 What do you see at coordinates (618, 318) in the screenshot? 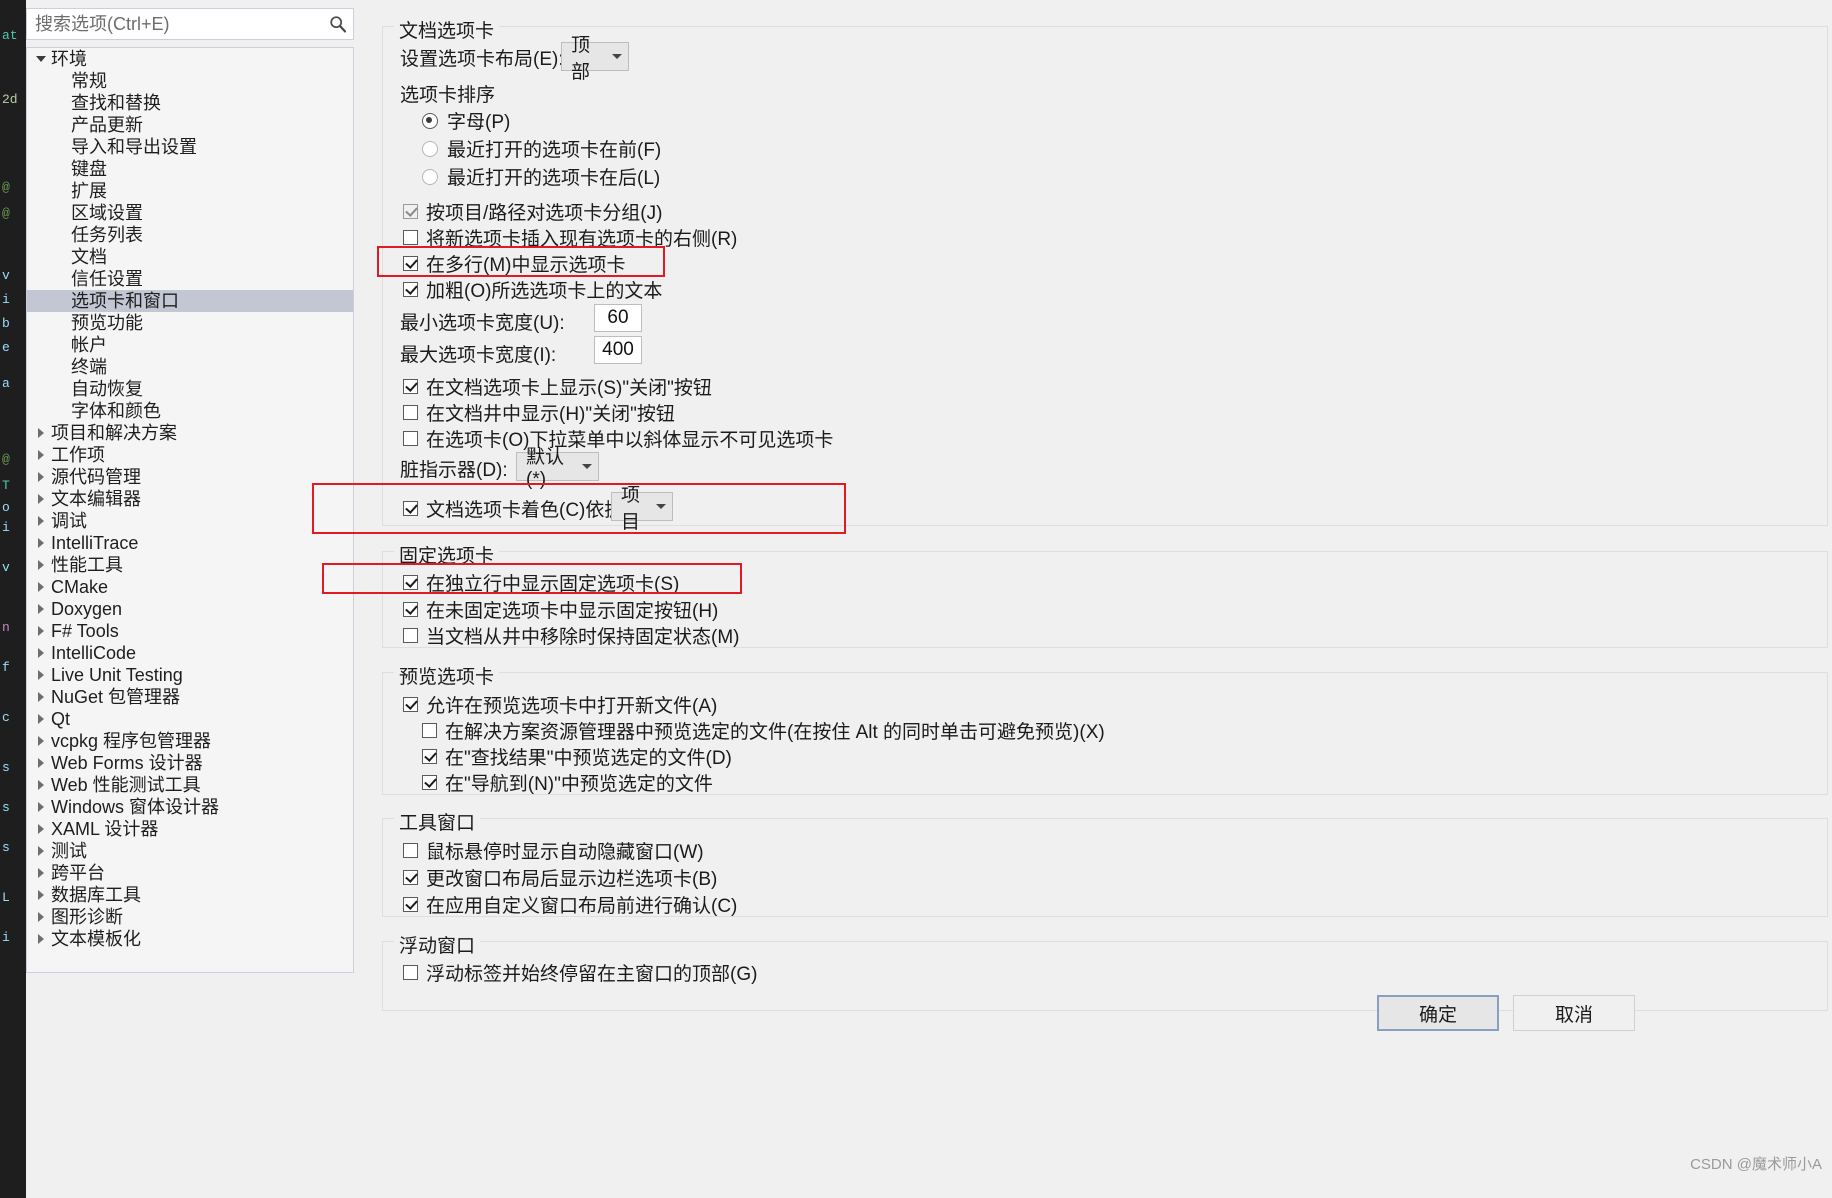
I see `min-tab-width-input: 60` at bounding box center [618, 318].